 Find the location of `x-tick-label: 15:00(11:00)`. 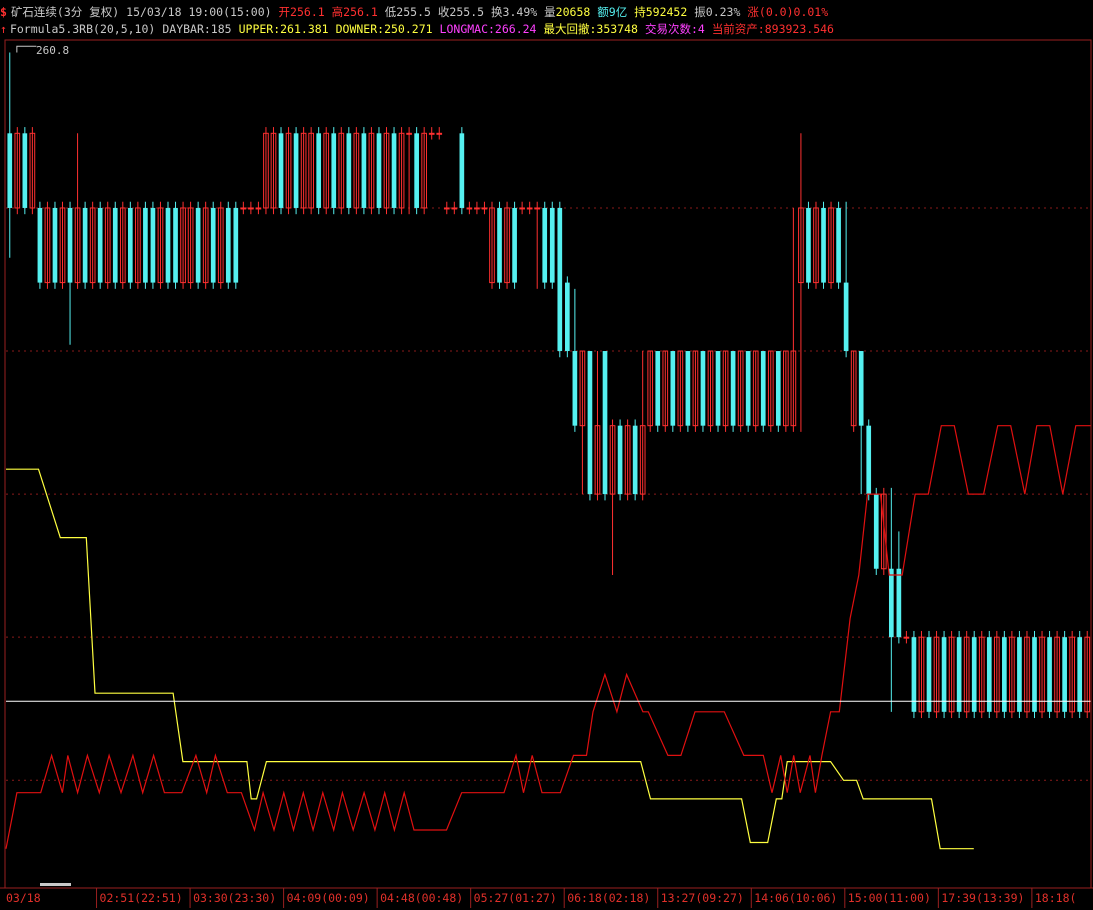

x-tick-label: 15:00(11:00) is located at coordinates (889, 898).